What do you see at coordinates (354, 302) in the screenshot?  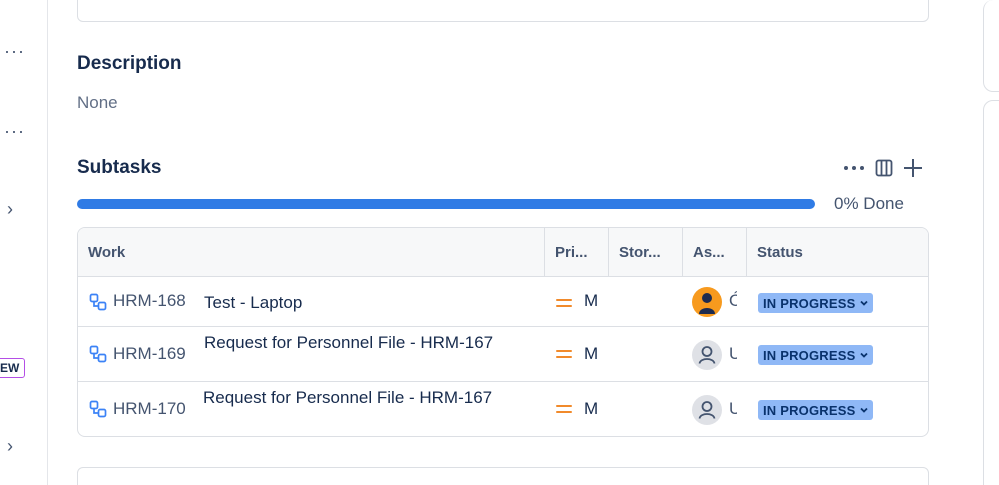 I see `work-item-summary: Test - Laptop` at bounding box center [354, 302].